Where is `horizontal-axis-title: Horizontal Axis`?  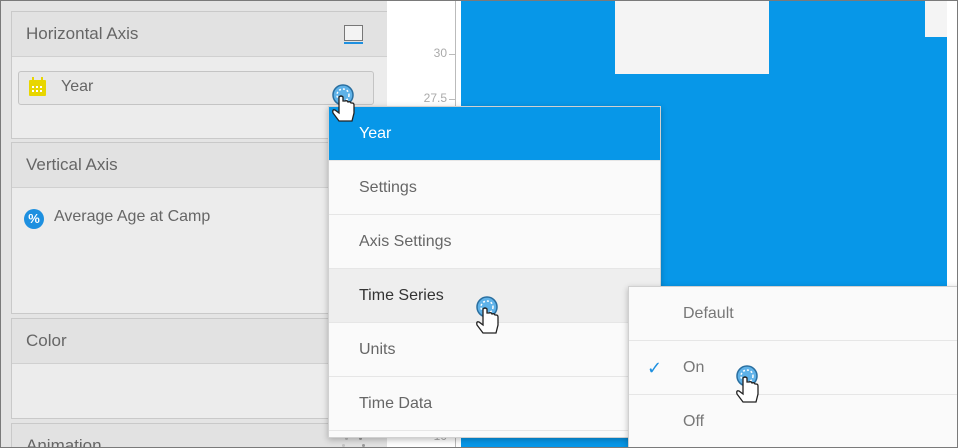
horizontal-axis-title: Horizontal Axis is located at coordinates (82, 33).